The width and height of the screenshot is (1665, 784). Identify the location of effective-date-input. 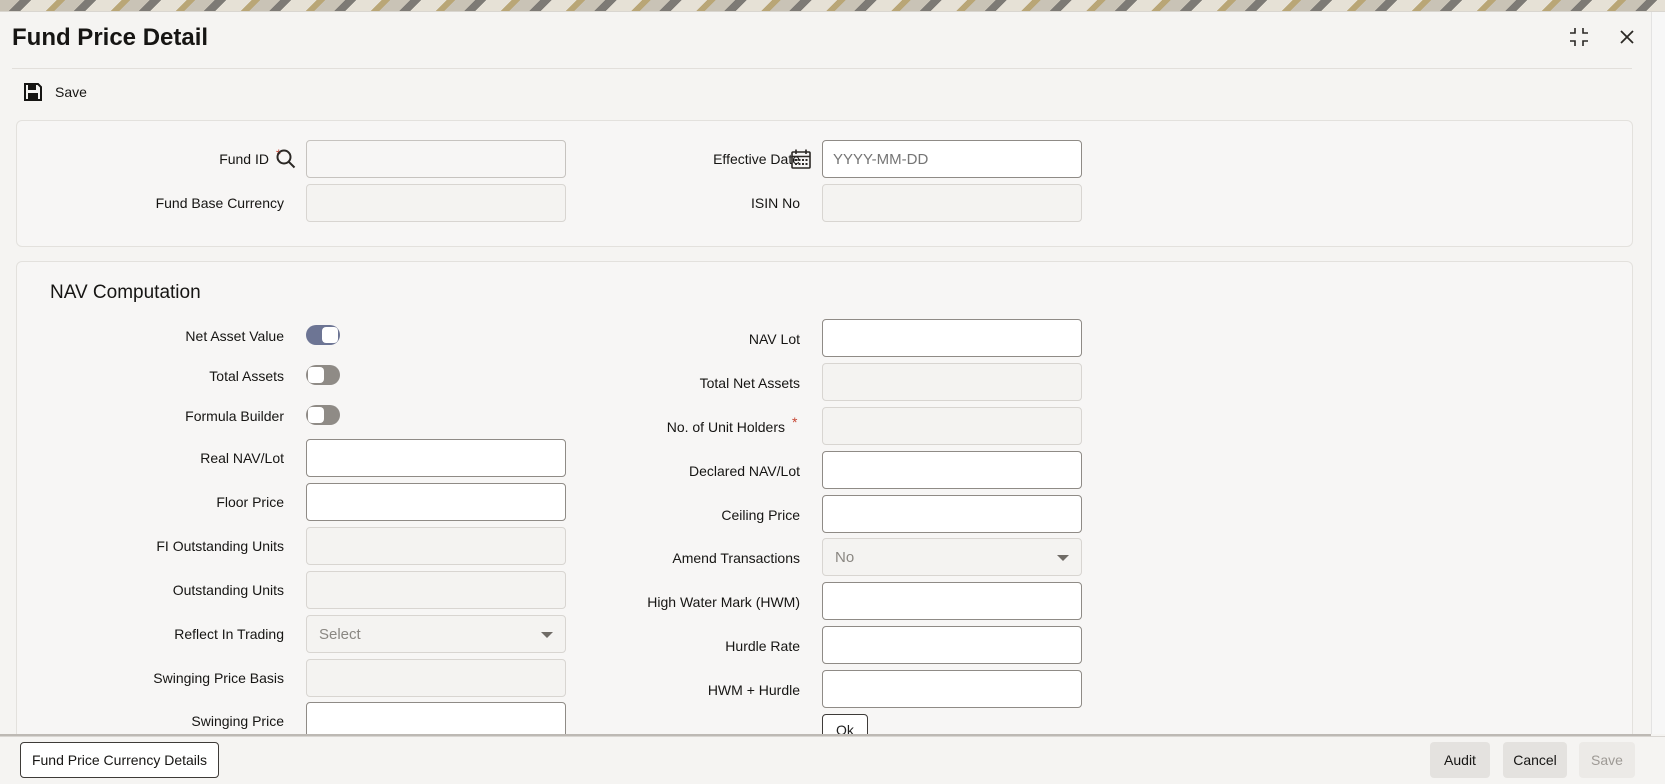
(952, 159).